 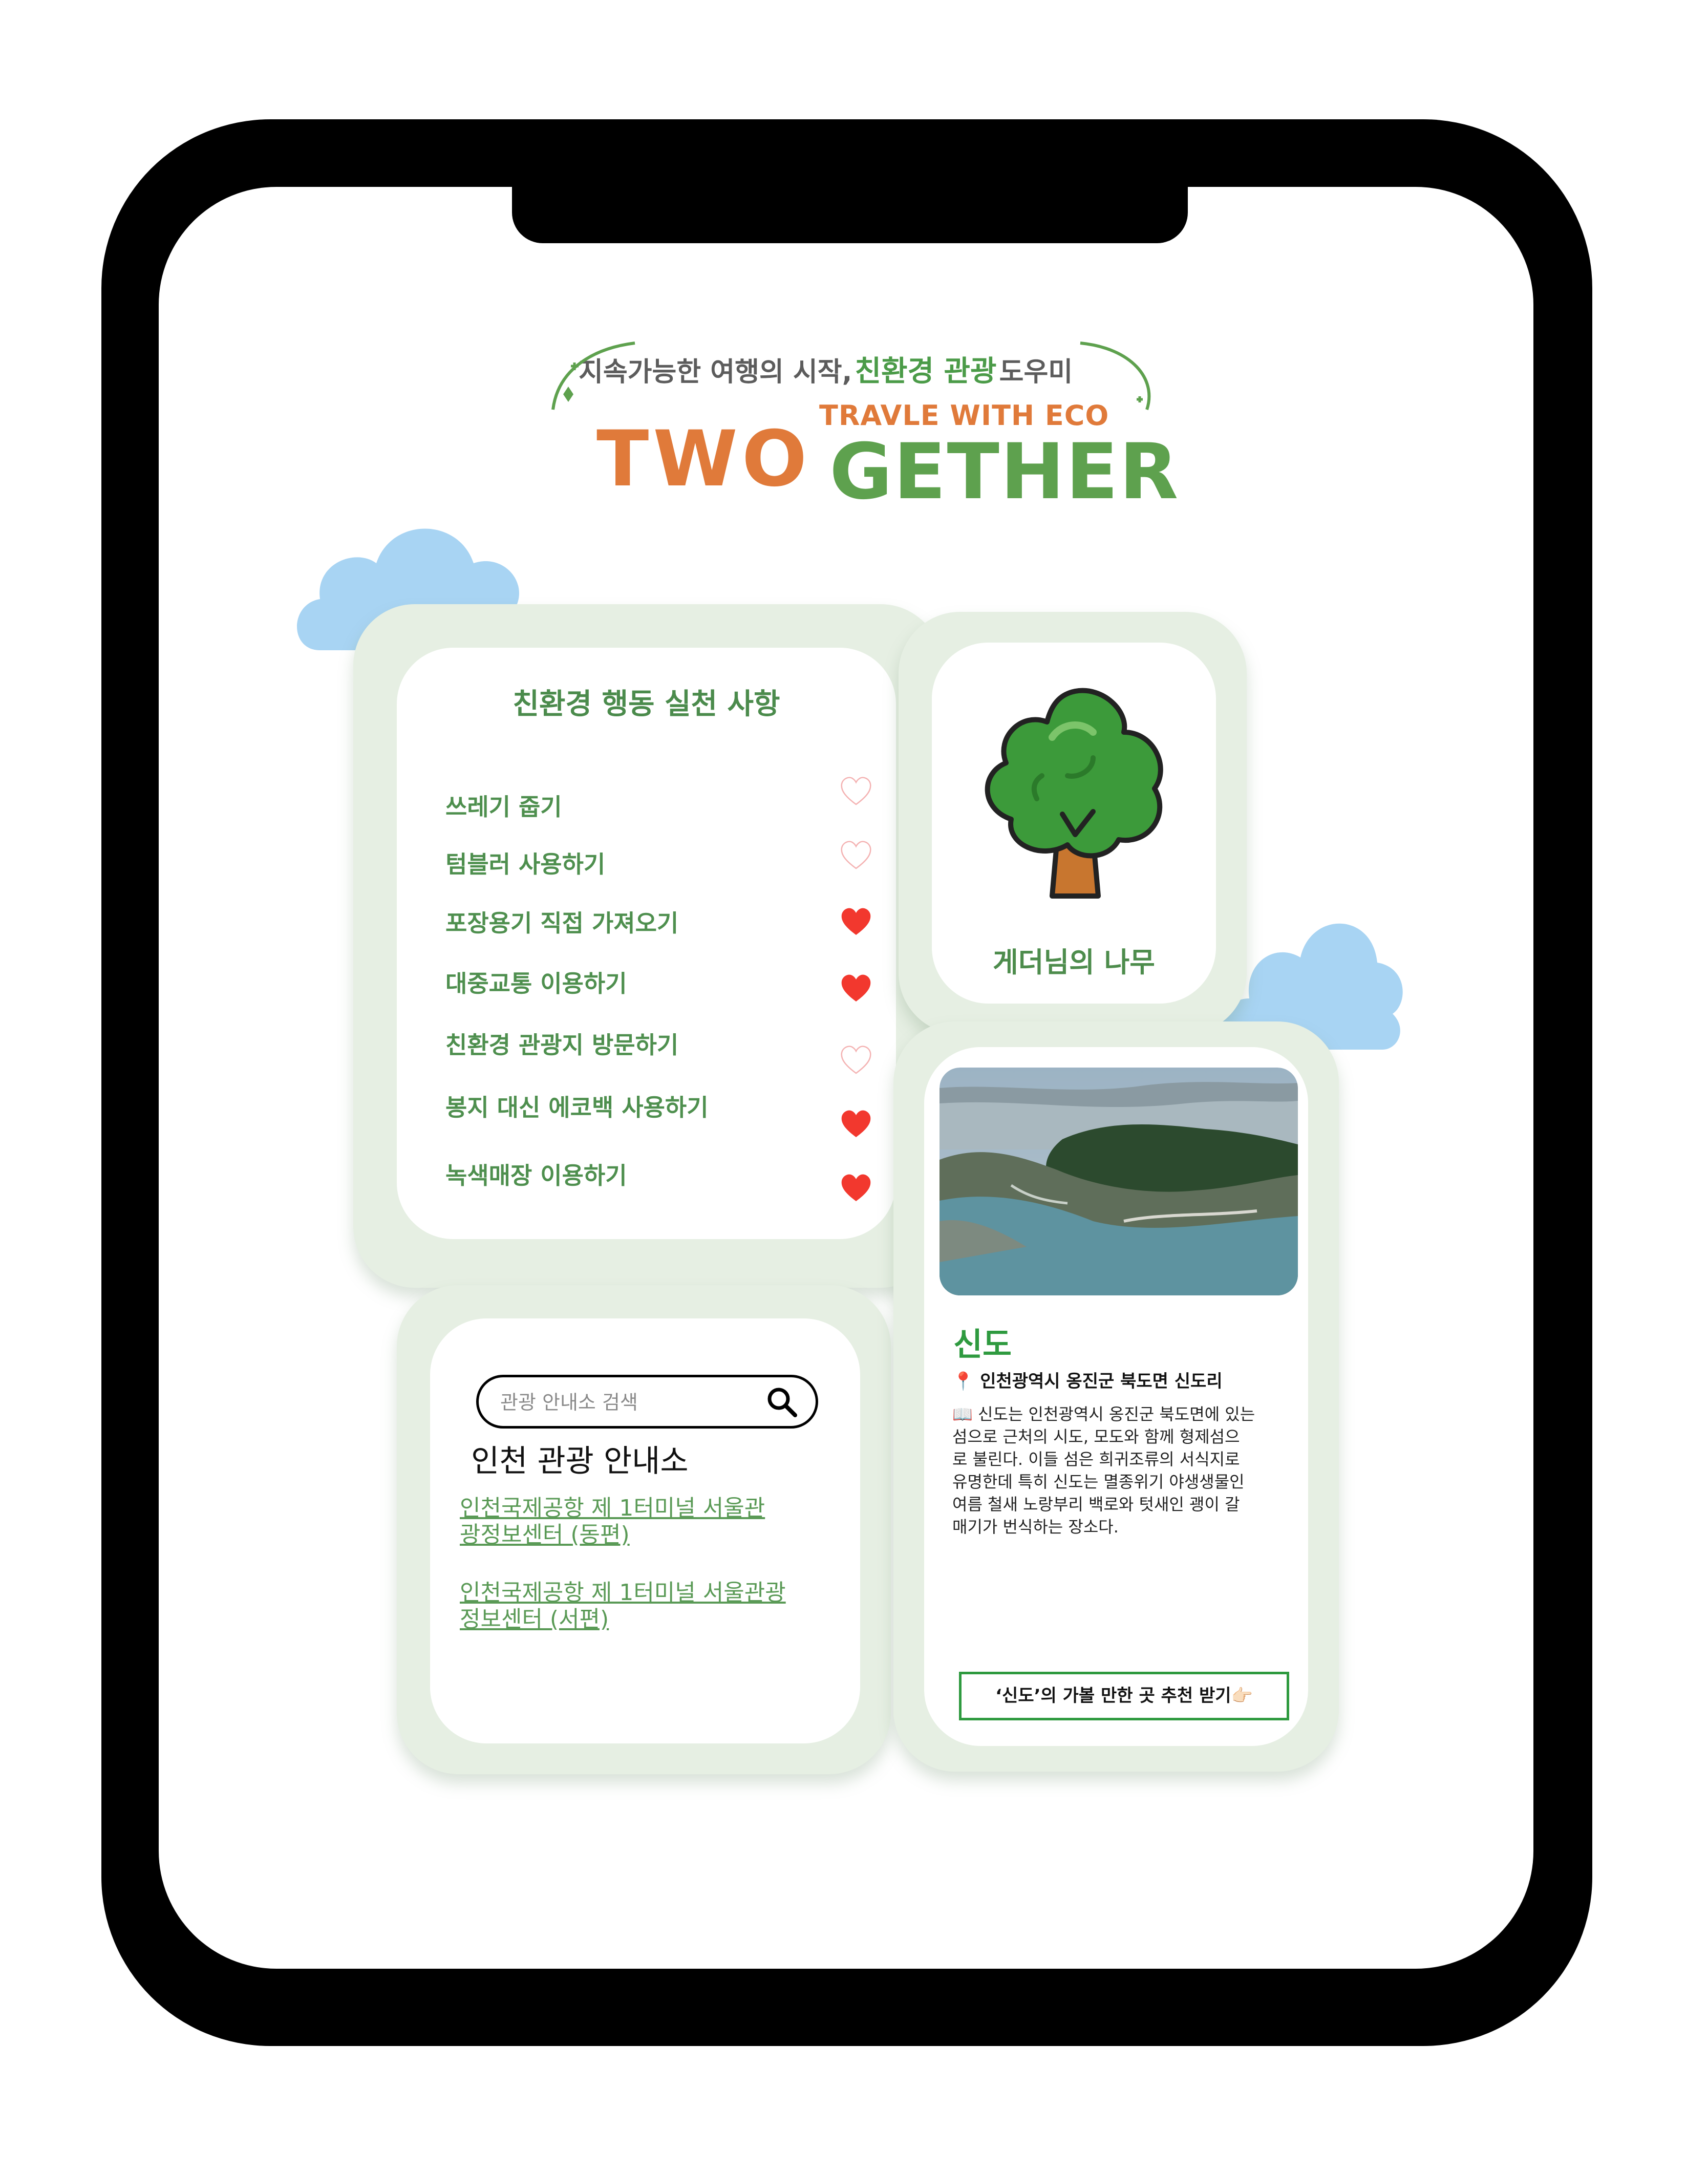 I want to click on eco-action-label: 친환경 관광지 방문하기, so click(x=562, y=1045).